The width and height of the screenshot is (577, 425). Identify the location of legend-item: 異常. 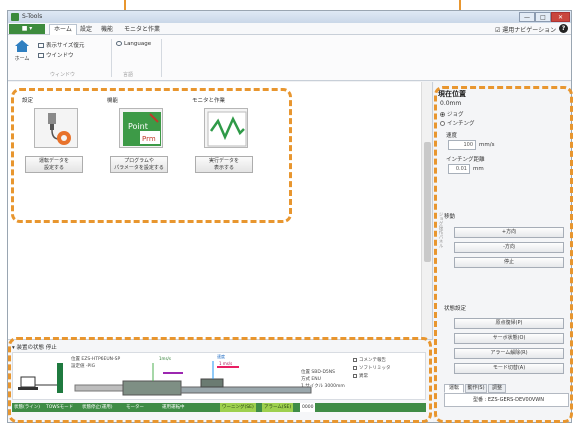
(360, 376).